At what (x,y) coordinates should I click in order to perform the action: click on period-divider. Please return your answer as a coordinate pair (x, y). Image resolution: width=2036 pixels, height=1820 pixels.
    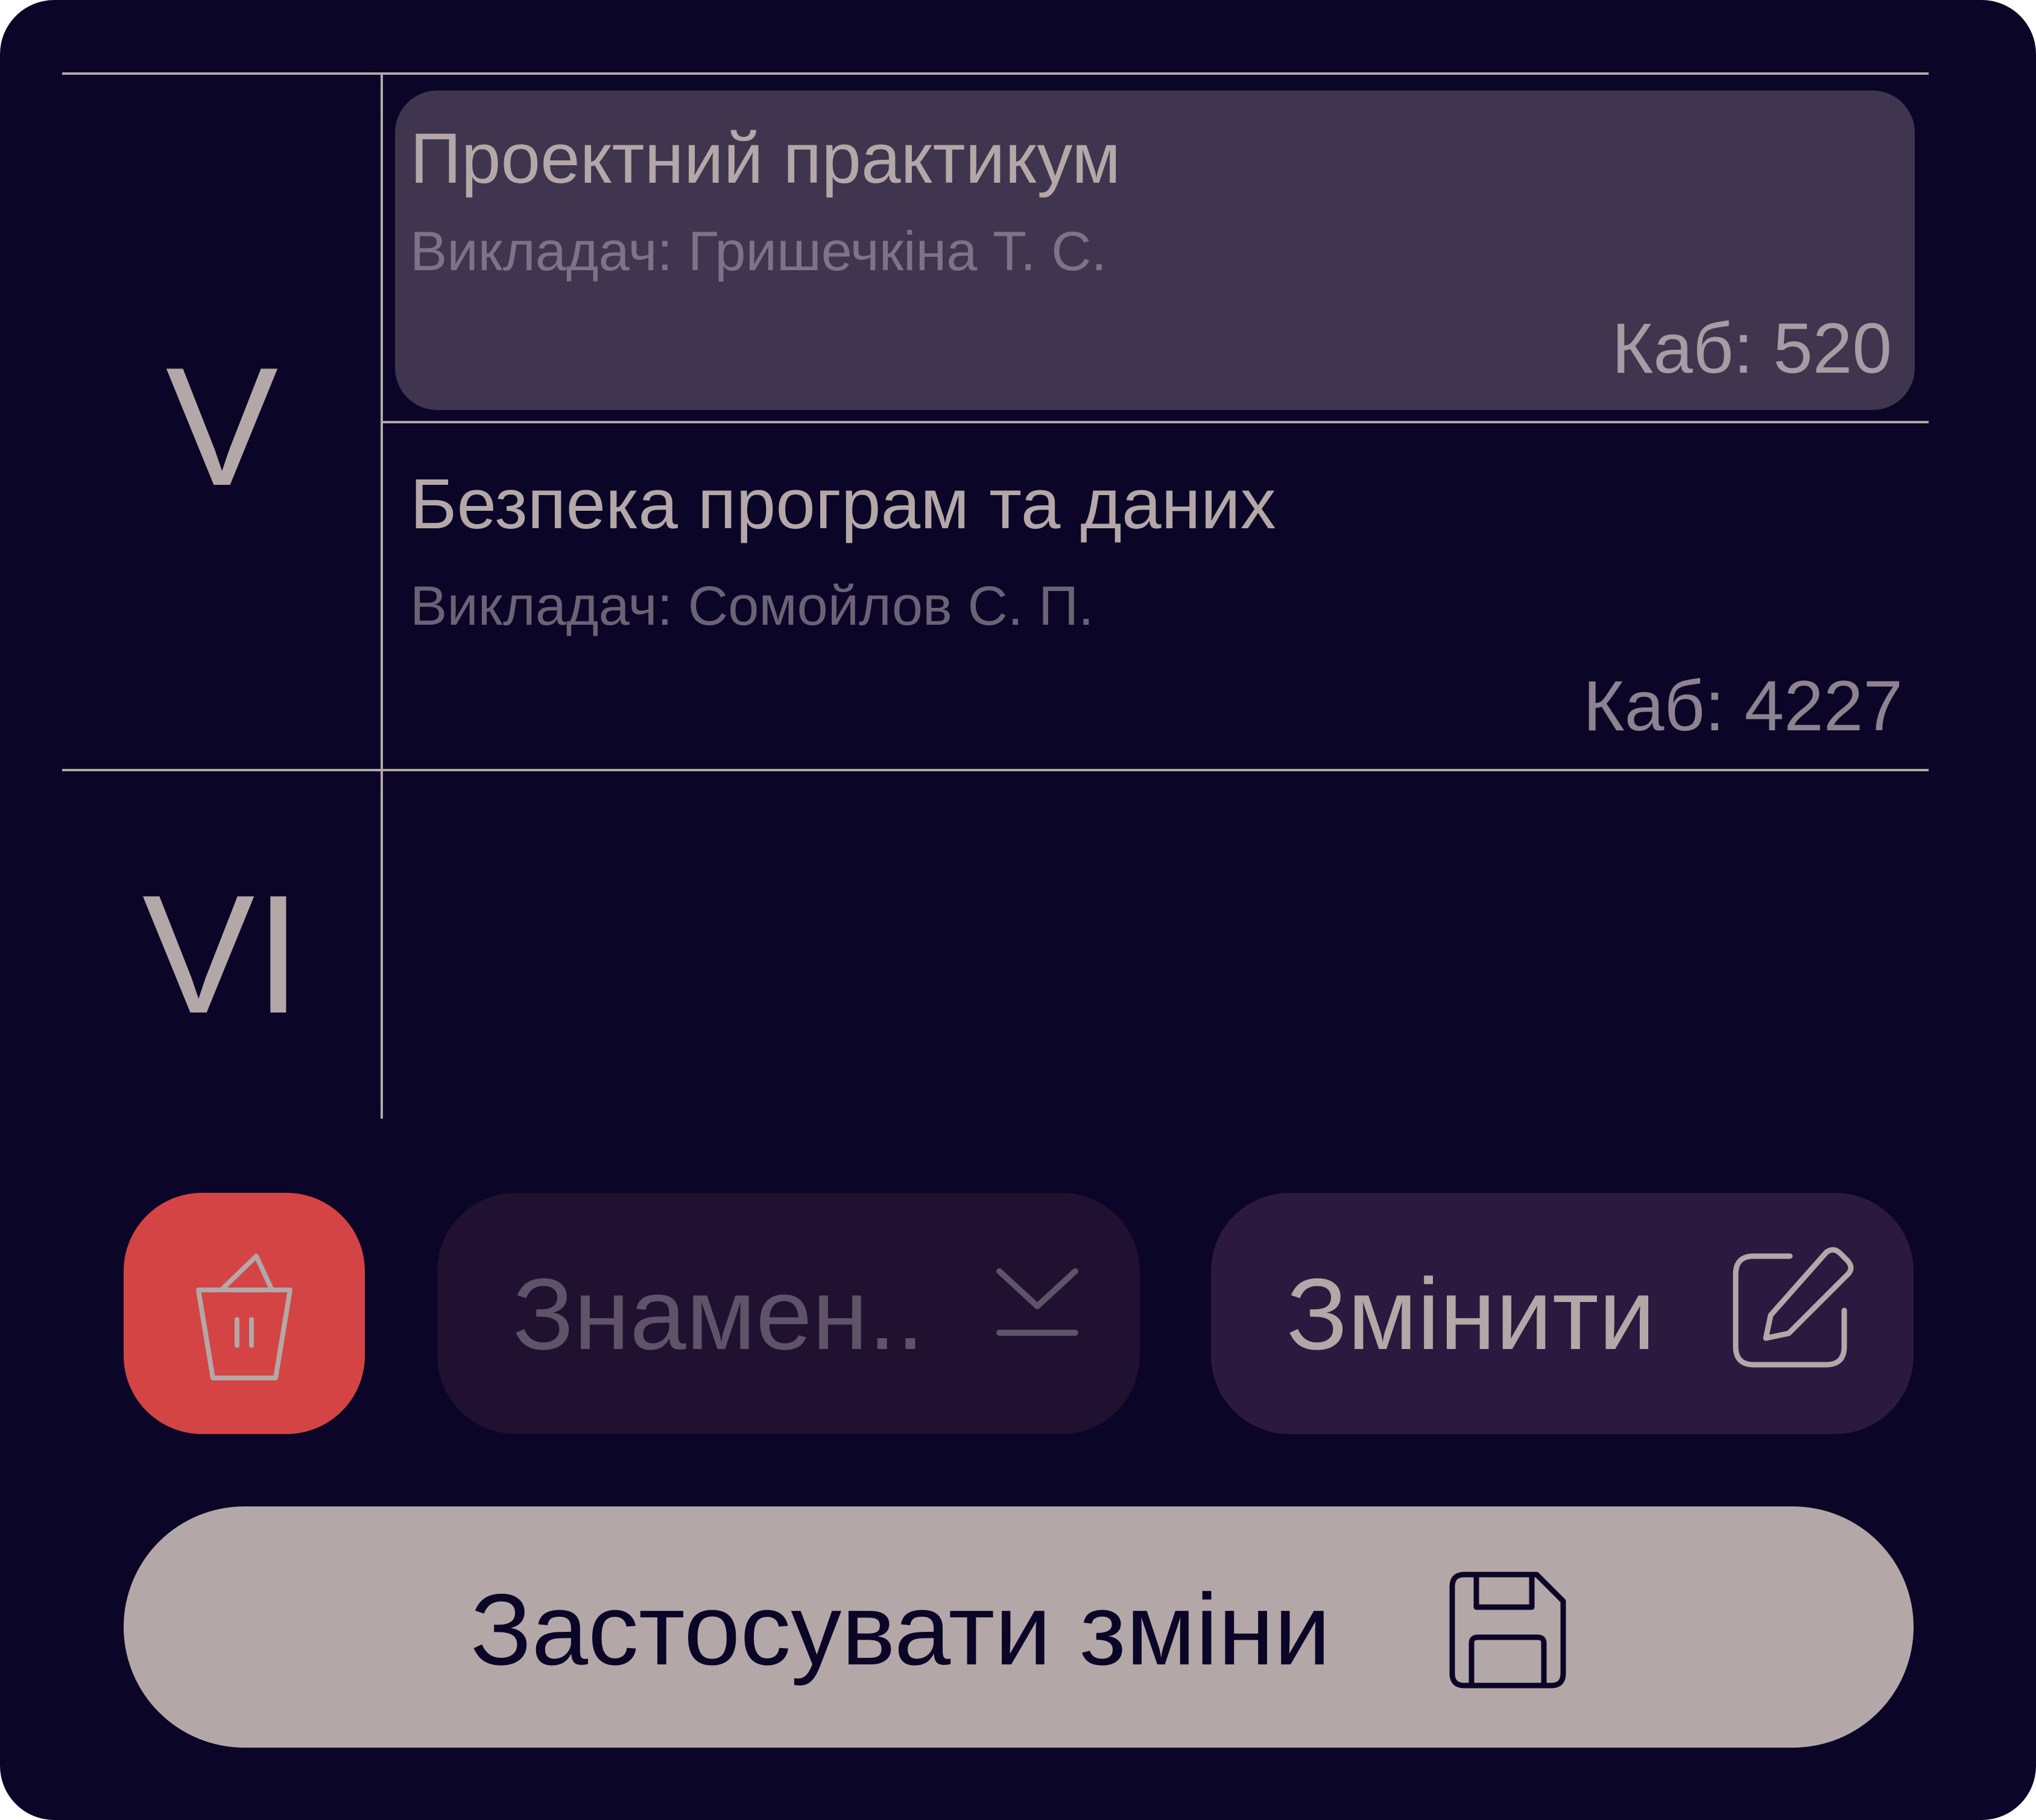
    Looking at the image, I should click on (996, 770).